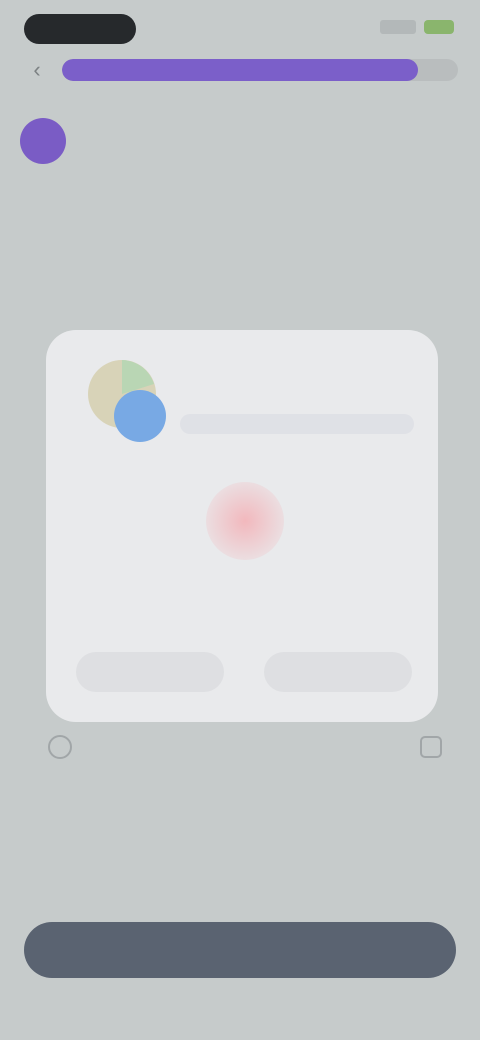 The width and height of the screenshot is (480, 1040). I want to click on progress-header: ‹, so click(240, 69).